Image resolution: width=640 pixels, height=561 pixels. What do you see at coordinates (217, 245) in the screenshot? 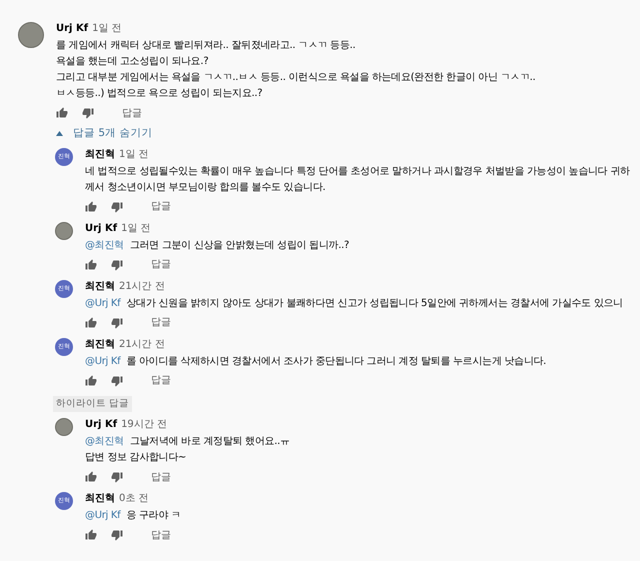
I see `comment-text: @최진혁 그러면 그분이 신상을 안밝혔는데 성립이 됩니까..?` at bounding box center [217, 245].